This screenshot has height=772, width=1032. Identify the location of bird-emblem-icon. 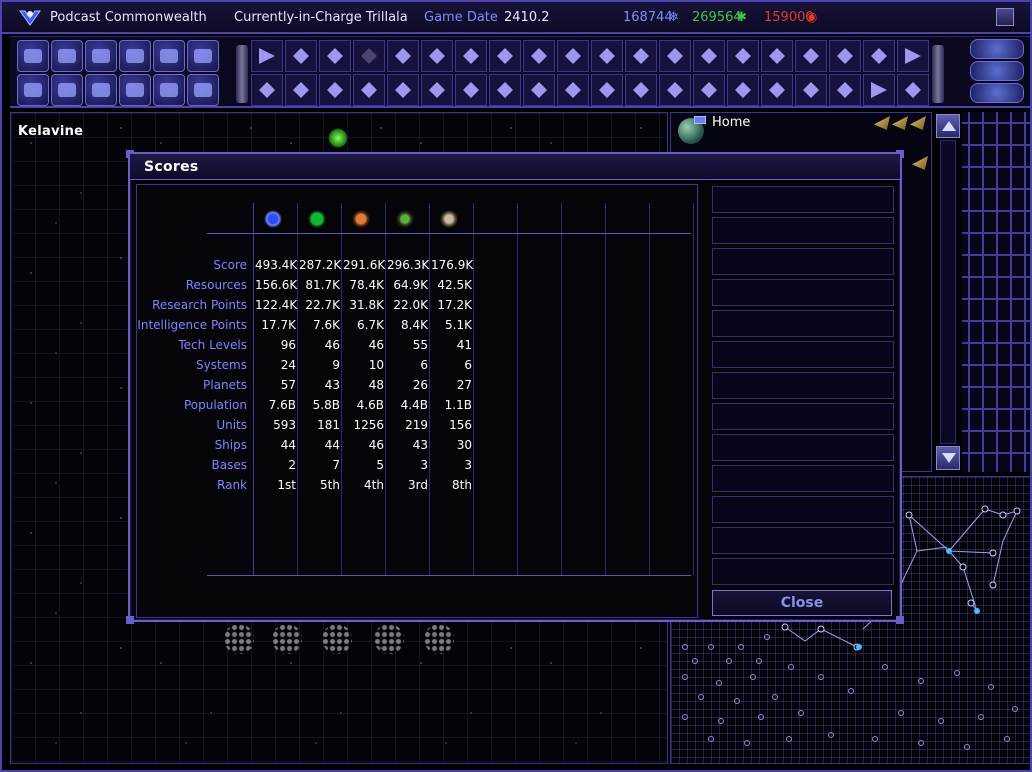
(449, 219).